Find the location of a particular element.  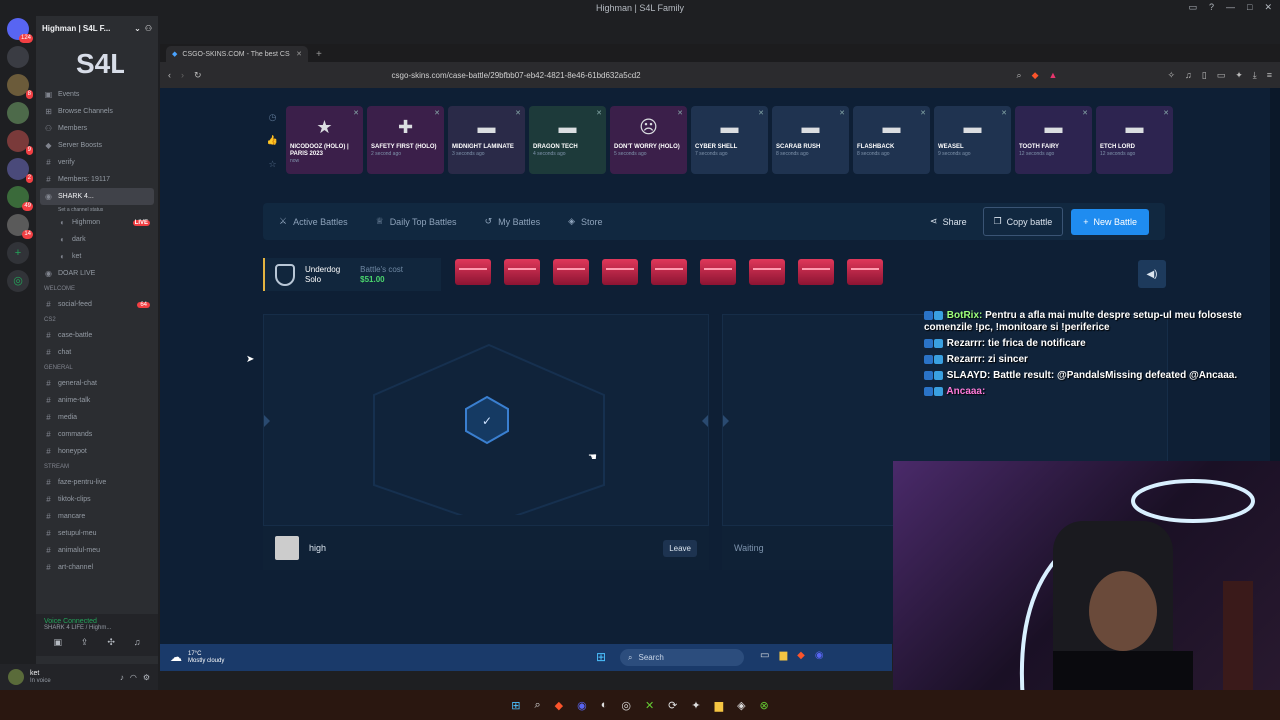

sidebar-item-doar-live: ◉ DOAR LIVE is located at coordinates (97, 273).